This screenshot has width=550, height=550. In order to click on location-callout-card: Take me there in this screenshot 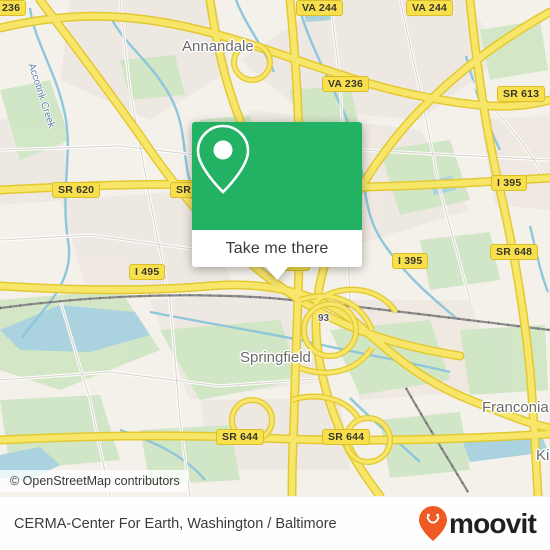, I will do `click(277, 201)`.